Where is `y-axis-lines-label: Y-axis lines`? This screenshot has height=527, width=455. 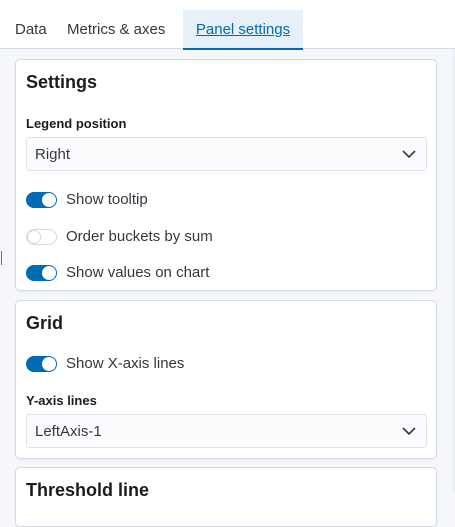 y-axis-lines-label: Y-axis lines is located at coordinates (61, 400).